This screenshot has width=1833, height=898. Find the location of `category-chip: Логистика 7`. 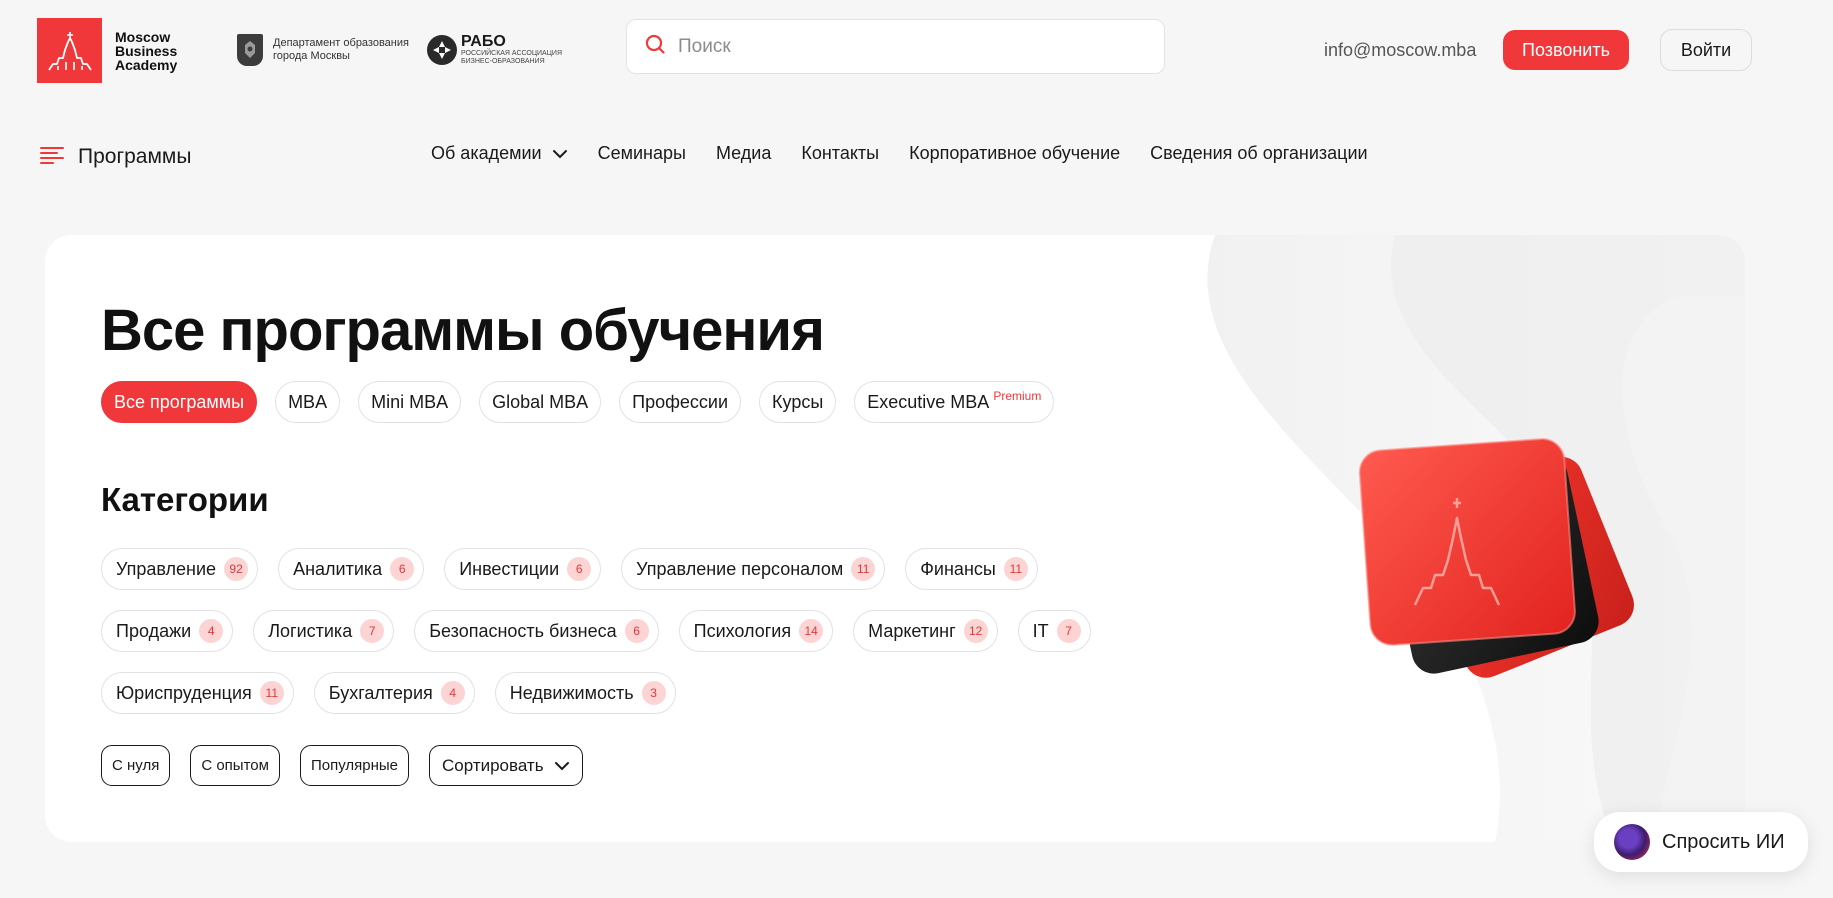

category-chip: Логистика 7 is located at coordinates (324, 631).